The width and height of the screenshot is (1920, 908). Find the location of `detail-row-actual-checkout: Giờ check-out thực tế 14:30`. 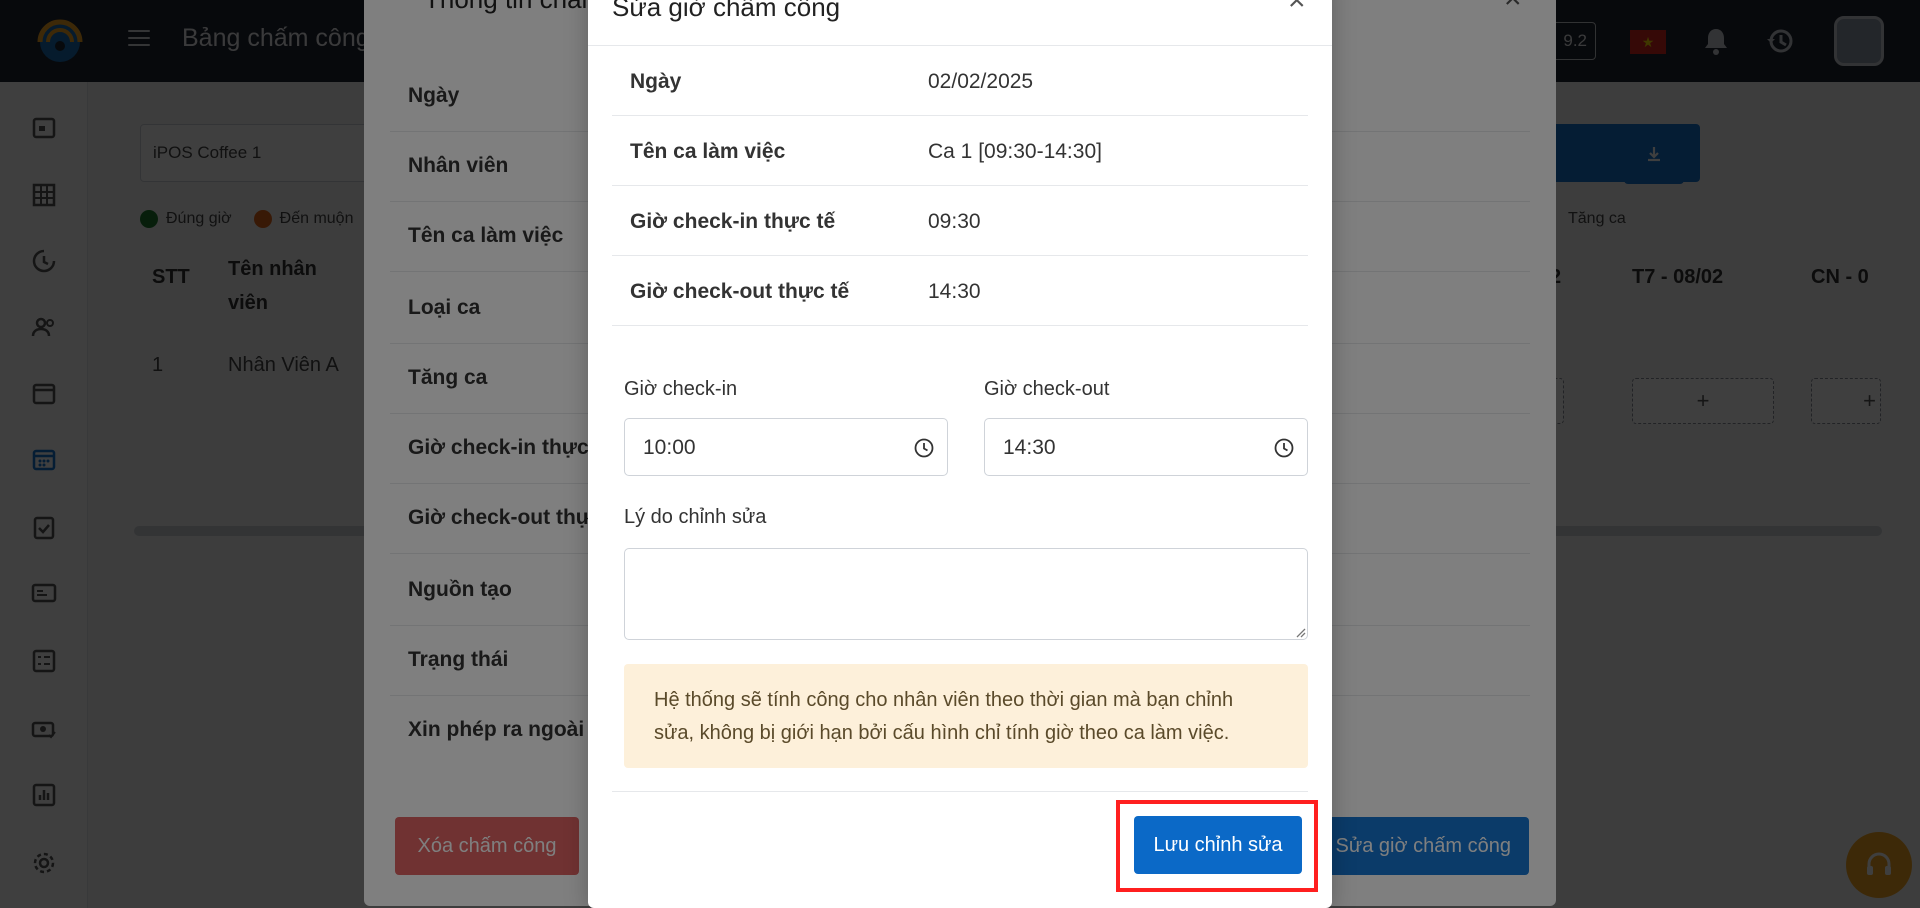

detail-row-actual-checkout: Giờ check-out thực tế 14:30 is located at coordinates (960, 291).